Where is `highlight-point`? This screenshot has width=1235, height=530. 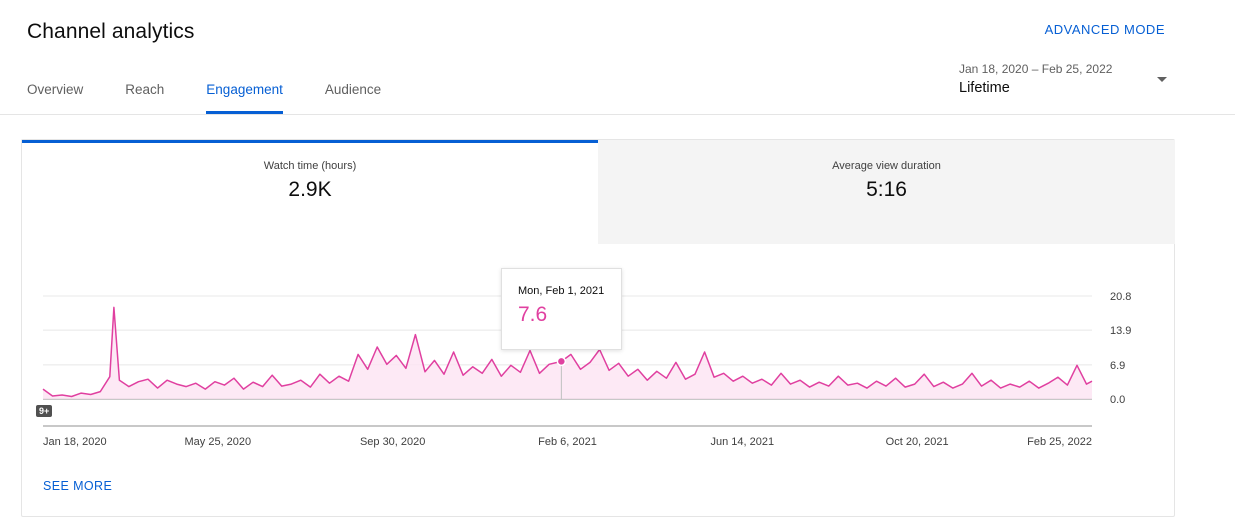
highlight-point is located at coordinates (561, 361).